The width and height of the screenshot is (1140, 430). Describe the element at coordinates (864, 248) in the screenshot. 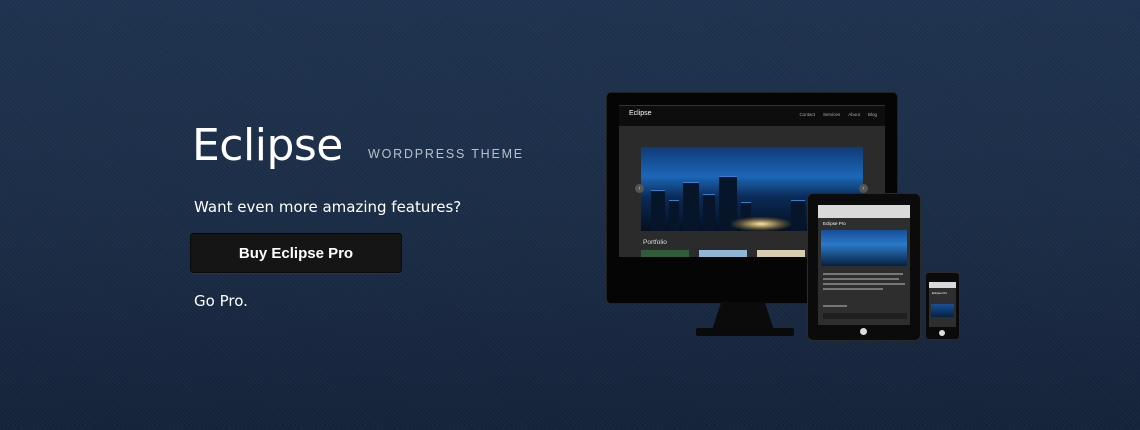

I see `tablet-hero-image` at that location.